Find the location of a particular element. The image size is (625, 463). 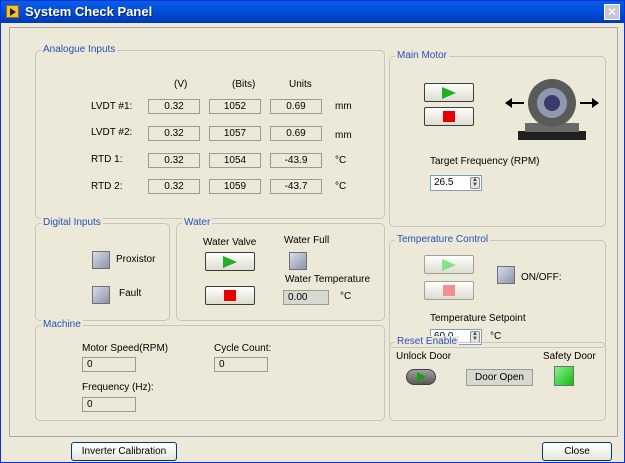

row-name-lvdt1: LVDT #1: is located at coordinates (112, 106).